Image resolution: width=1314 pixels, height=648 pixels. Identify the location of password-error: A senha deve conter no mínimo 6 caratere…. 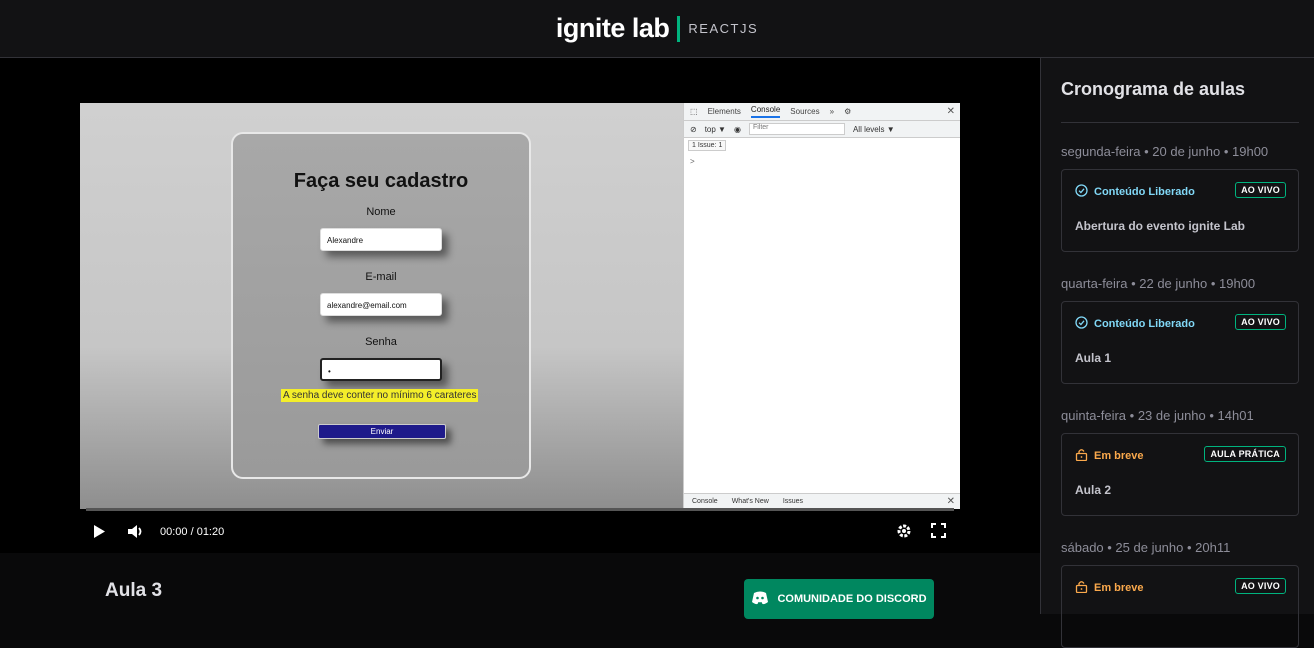
(380, 395).